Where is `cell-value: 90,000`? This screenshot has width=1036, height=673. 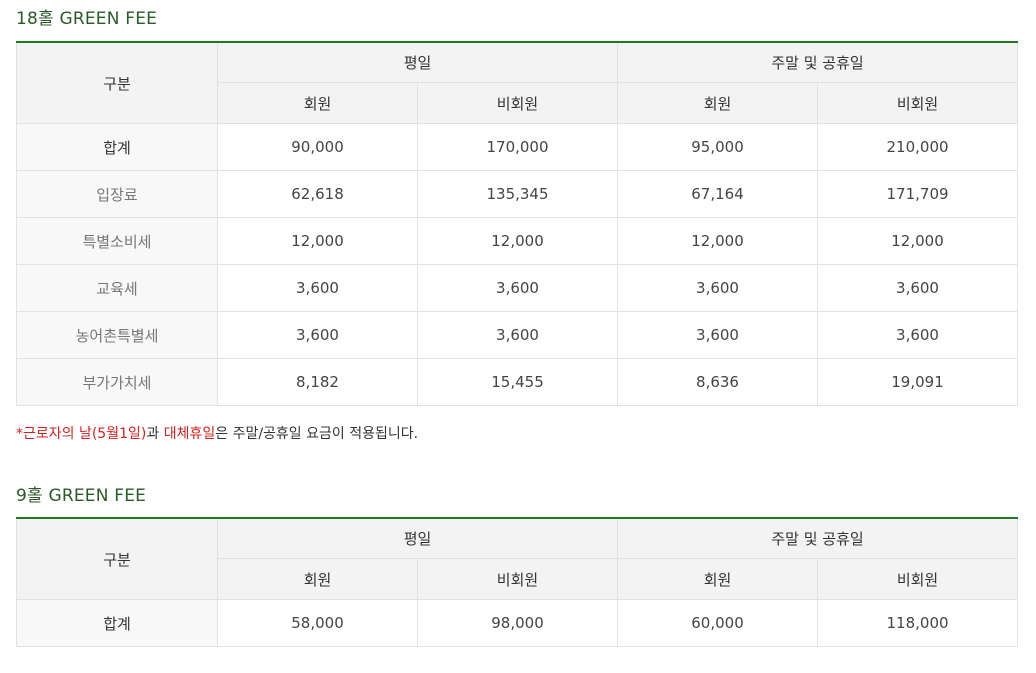
cell-value: 90,000 is located at coordinates (317, 147).